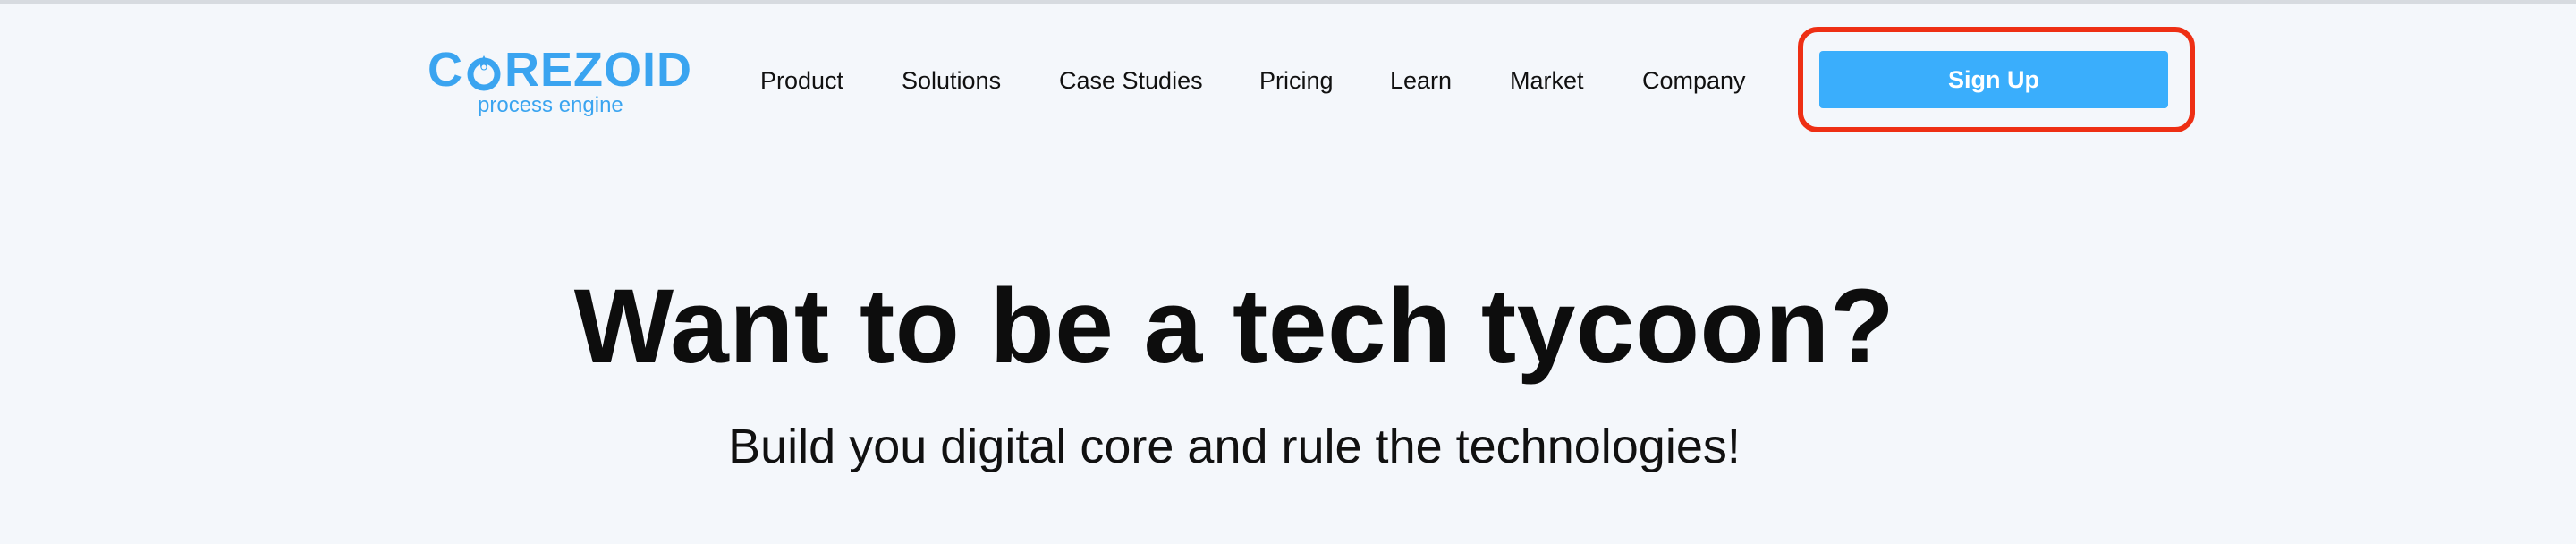  What do you see at coordinates (1421, 80) in the screenshot?
I see `nav-item-learn: Learn` at bounding box center [1421, 80].